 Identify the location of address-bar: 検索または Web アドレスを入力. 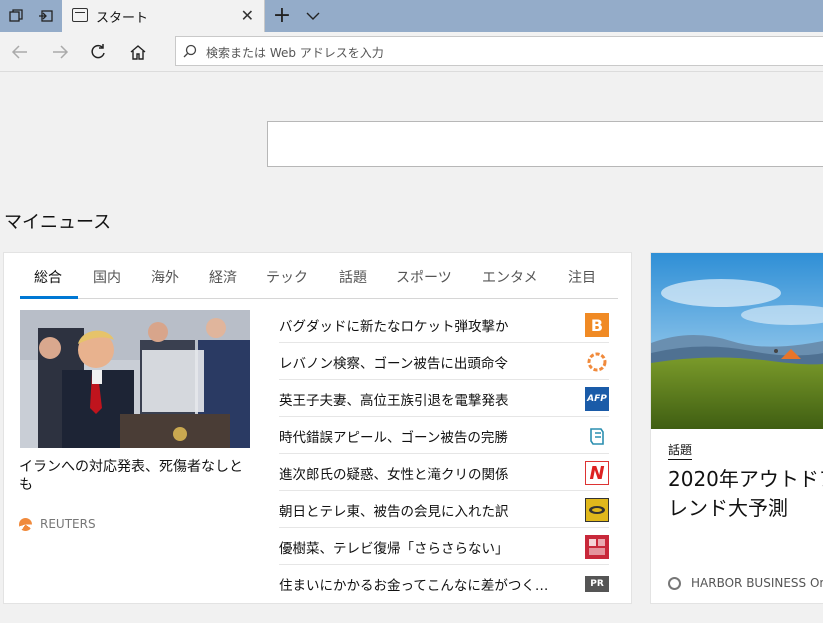
(499, 51).